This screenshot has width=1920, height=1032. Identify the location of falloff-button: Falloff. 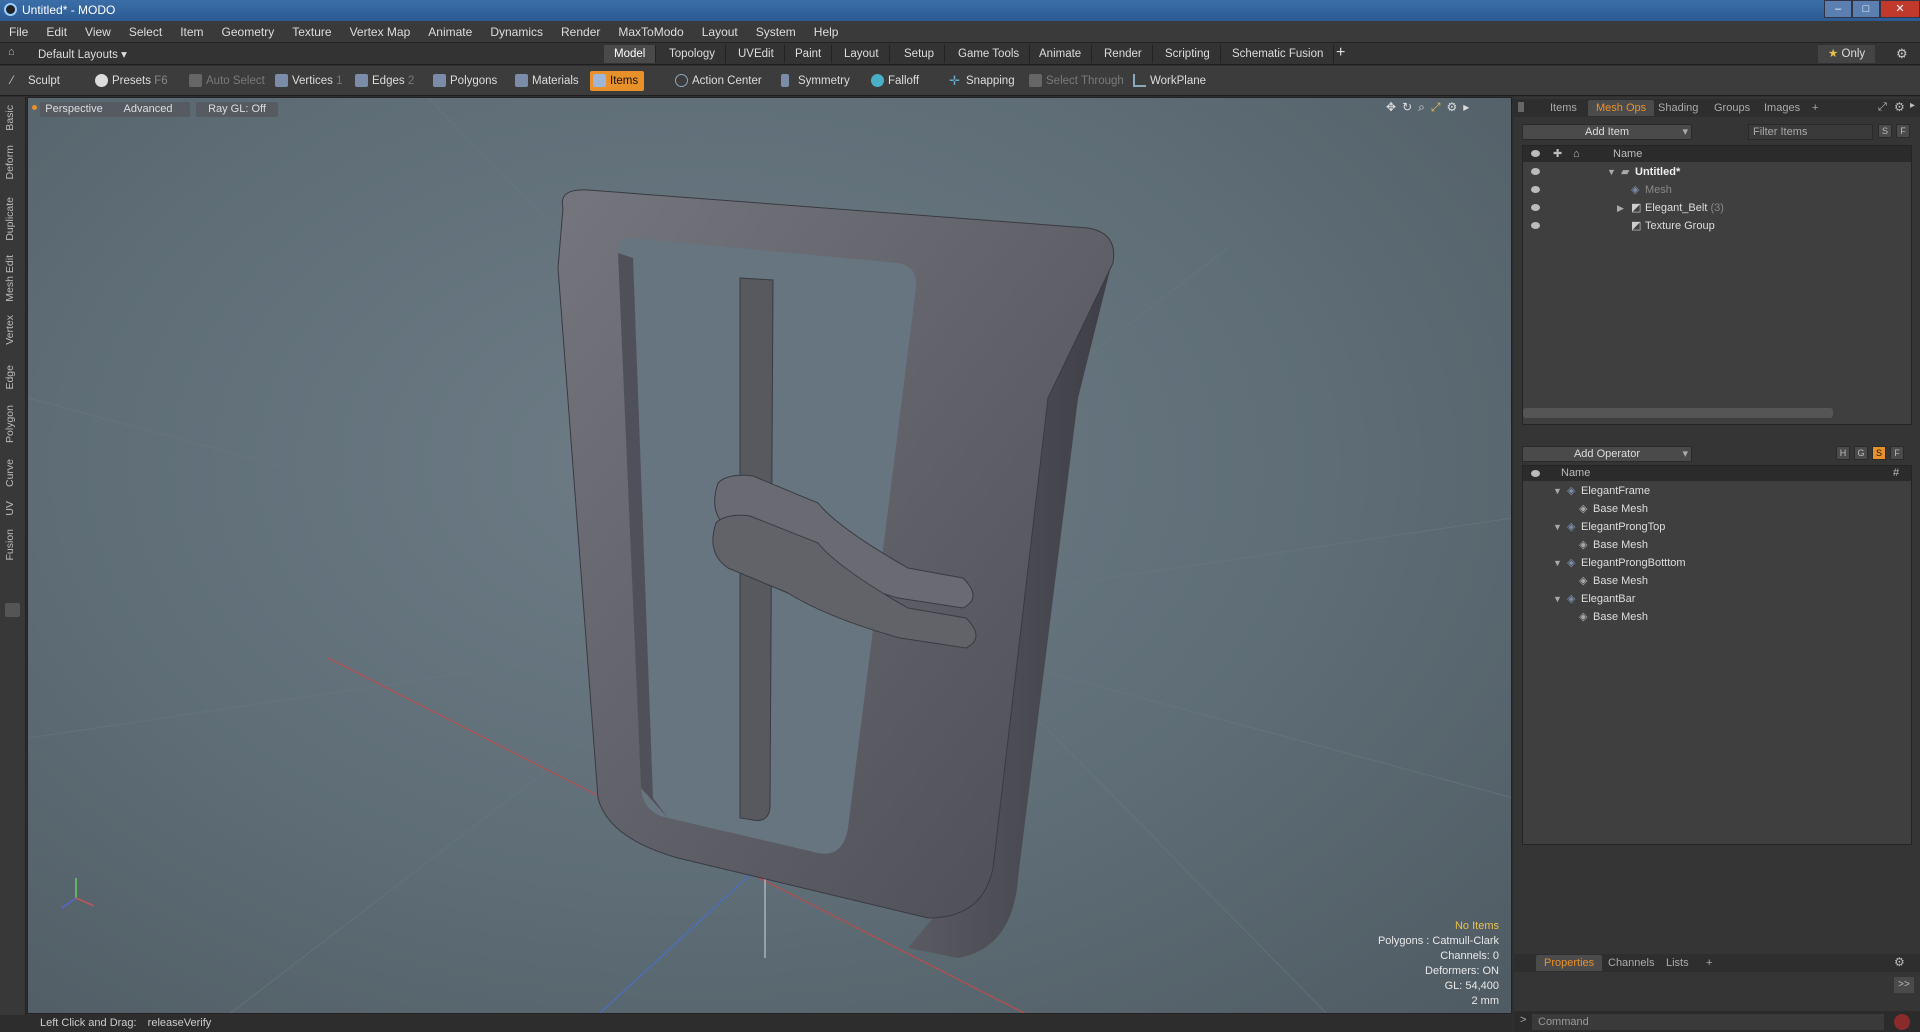
(893, 81).